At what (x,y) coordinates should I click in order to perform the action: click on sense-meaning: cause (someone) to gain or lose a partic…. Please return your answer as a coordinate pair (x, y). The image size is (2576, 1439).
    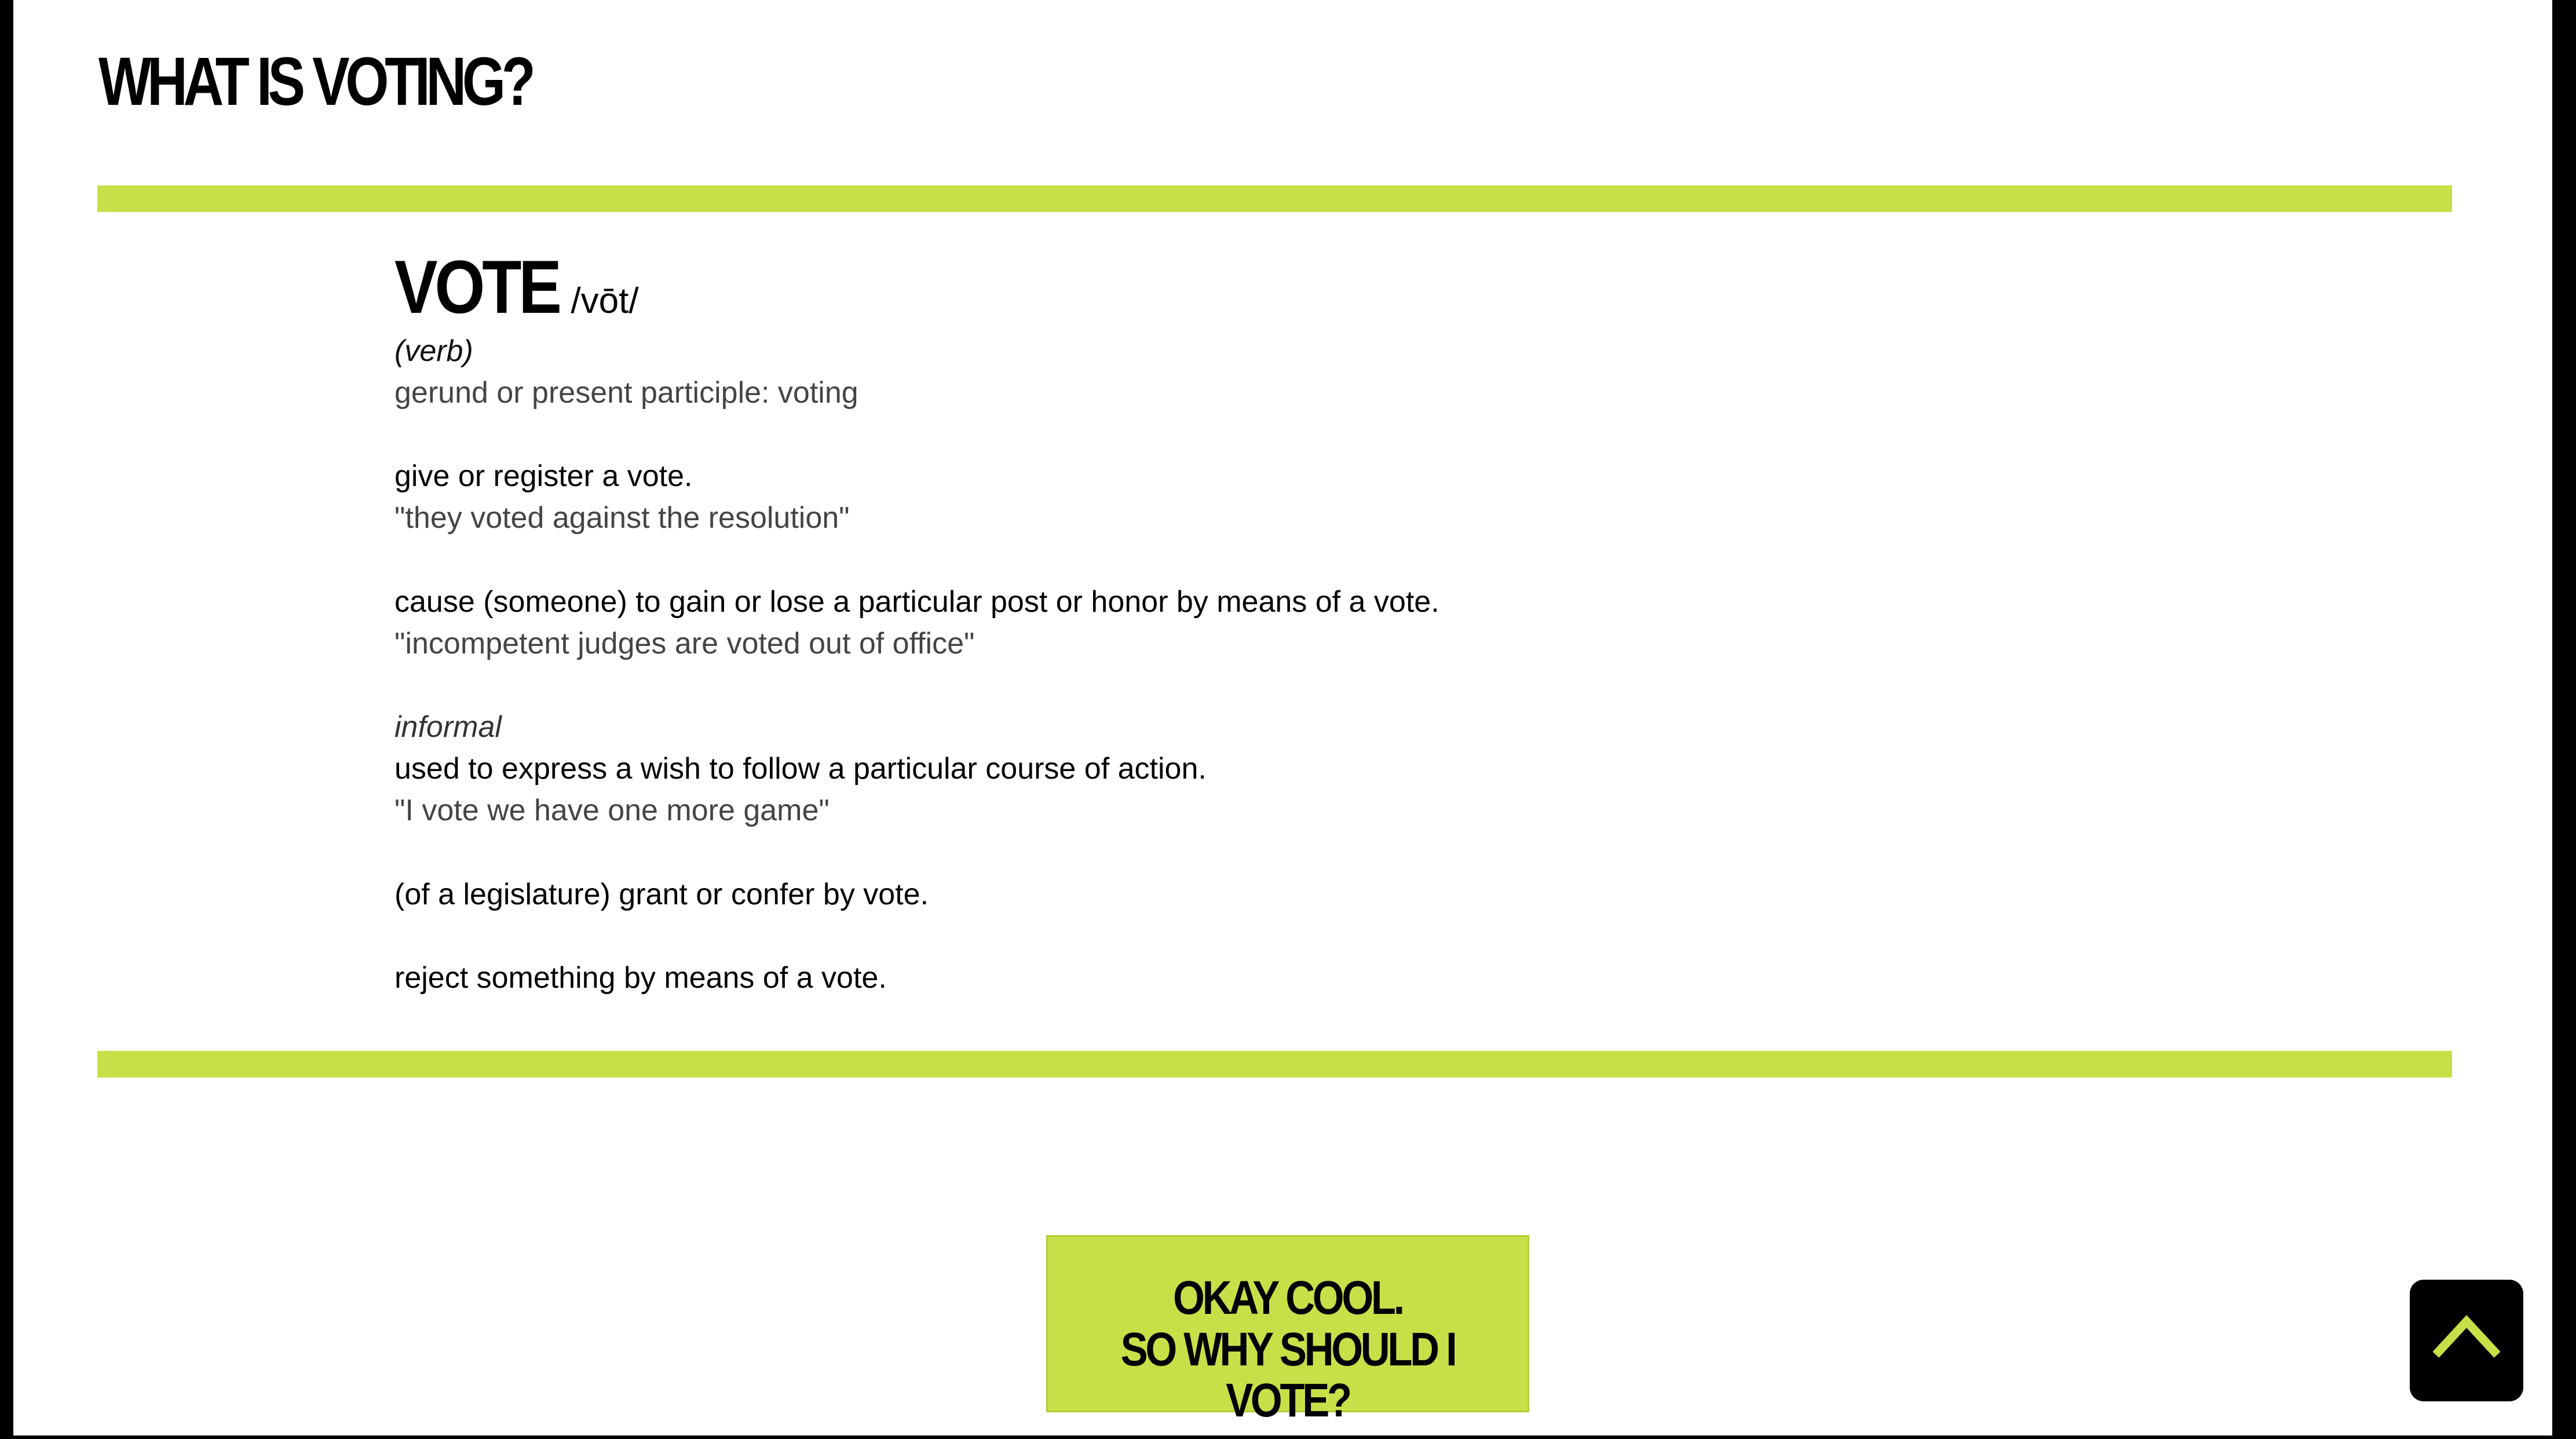
    Looking at the image, I should click on (916, 602).